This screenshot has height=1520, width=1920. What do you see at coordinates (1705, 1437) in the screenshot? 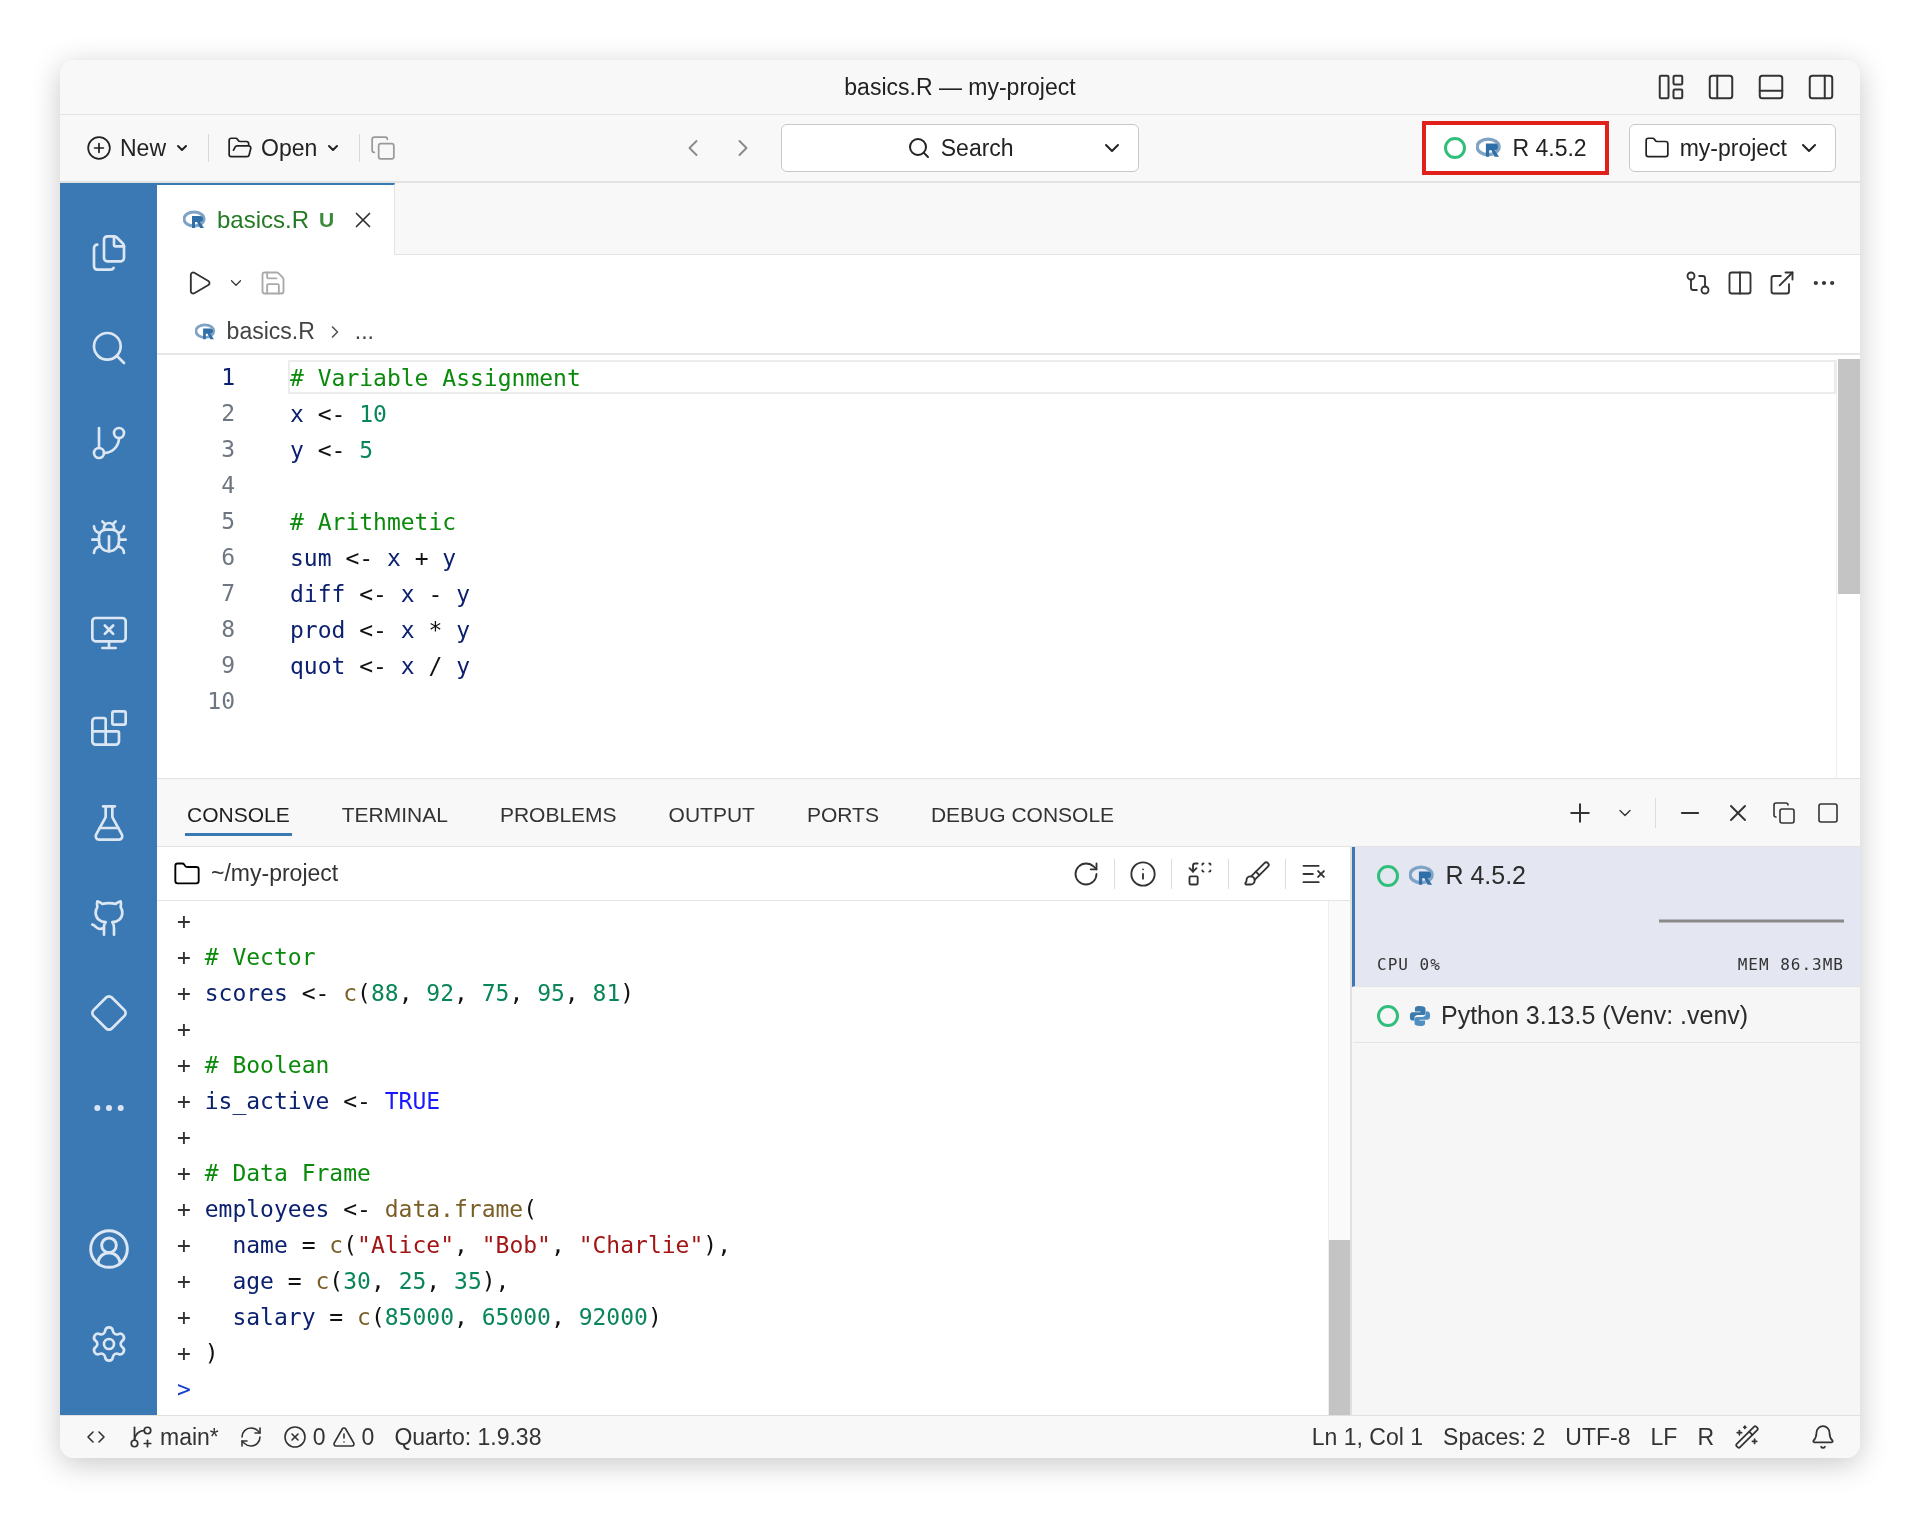
I see `status-item: R` at bounding box center [1705, 1437].